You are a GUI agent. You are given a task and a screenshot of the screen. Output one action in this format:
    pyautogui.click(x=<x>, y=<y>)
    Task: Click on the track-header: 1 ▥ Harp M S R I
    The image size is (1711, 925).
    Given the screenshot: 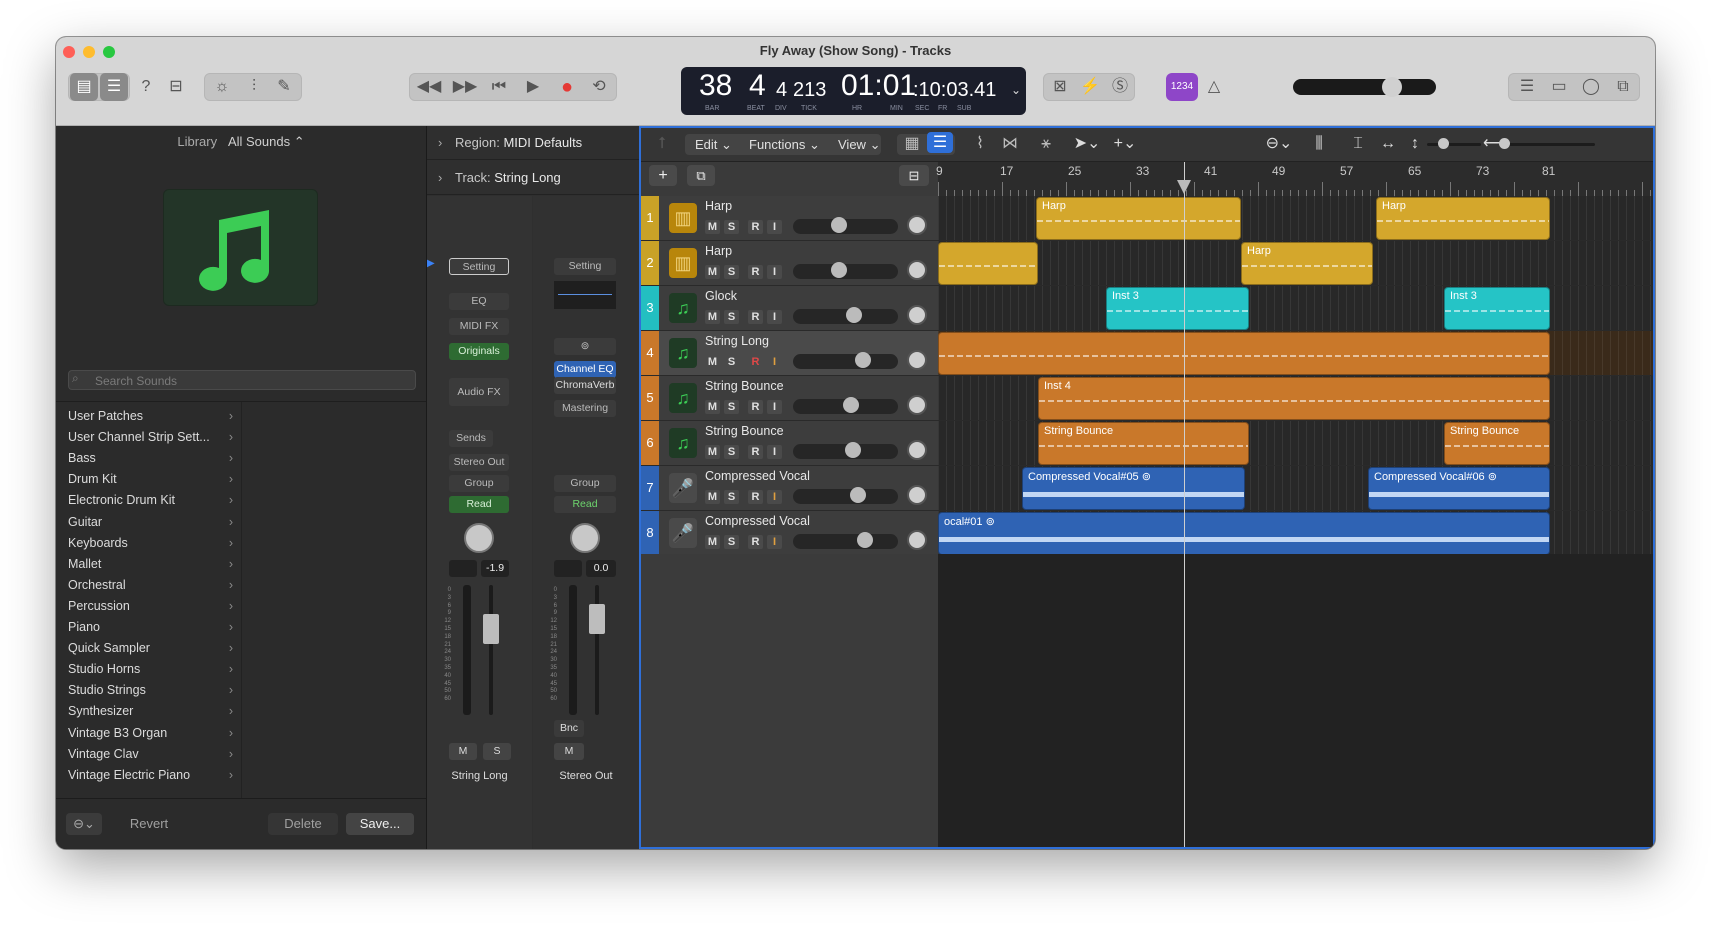 What is the action you would take?
    pyautogui.click(x=789, y=218)
    